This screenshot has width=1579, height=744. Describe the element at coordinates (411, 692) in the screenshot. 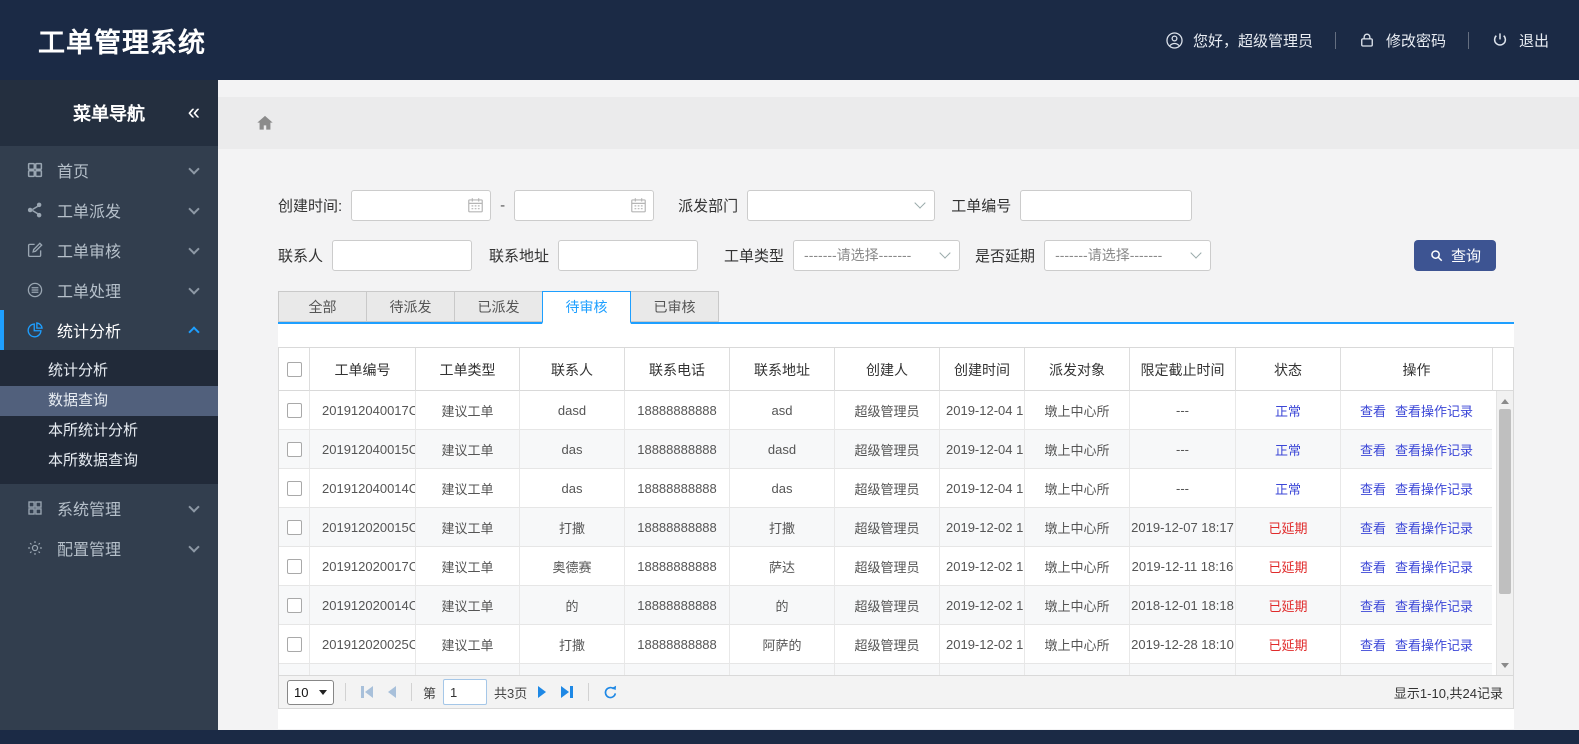

I see `pager-divider` at that location.